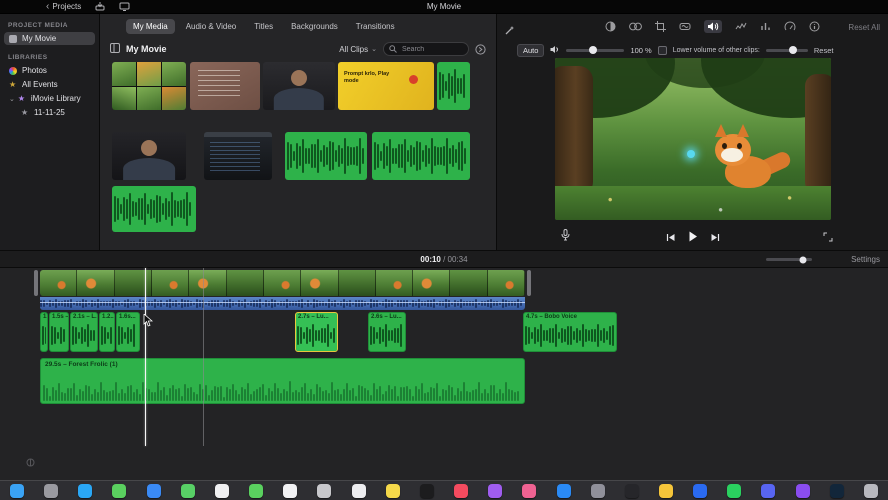 Image resolution: width=888 pixels, height=500 pixels. I want to click on import-media-icon, so click(100, 6).